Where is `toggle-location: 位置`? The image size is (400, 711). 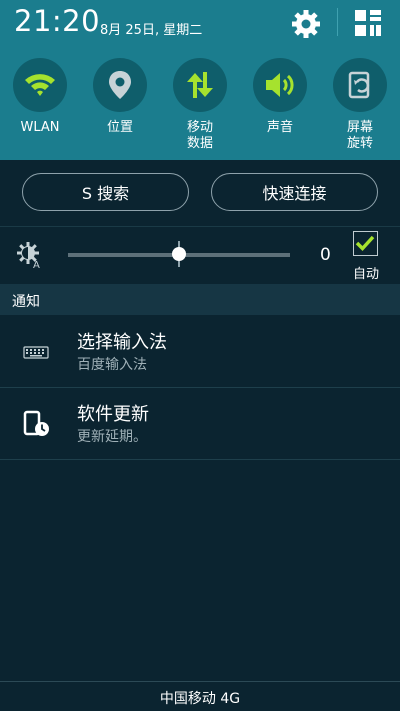
toggle-location: 位置 is located at coordinates (120, 97).